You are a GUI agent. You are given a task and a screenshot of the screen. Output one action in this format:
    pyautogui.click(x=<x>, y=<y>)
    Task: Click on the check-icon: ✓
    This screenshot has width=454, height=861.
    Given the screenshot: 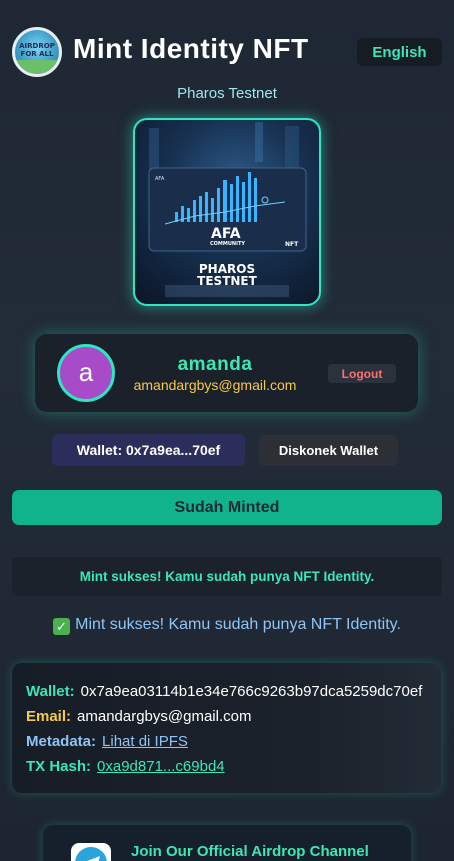 What is the action you would take?
    pyautogui.click(x=62, y=626)
    